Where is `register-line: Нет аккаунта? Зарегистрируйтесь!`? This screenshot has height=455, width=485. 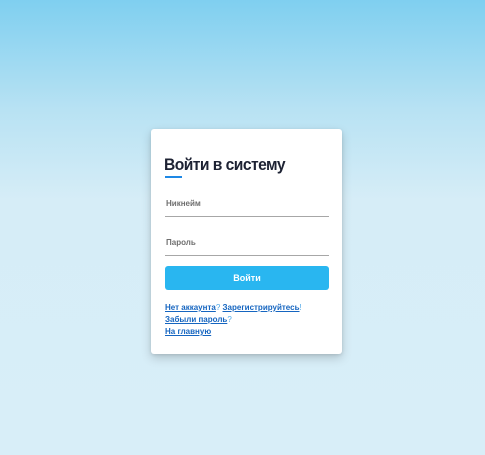
register-line: Нет аккаунта? Зарегистрируйтесь! is located at coordinates (233, 308).